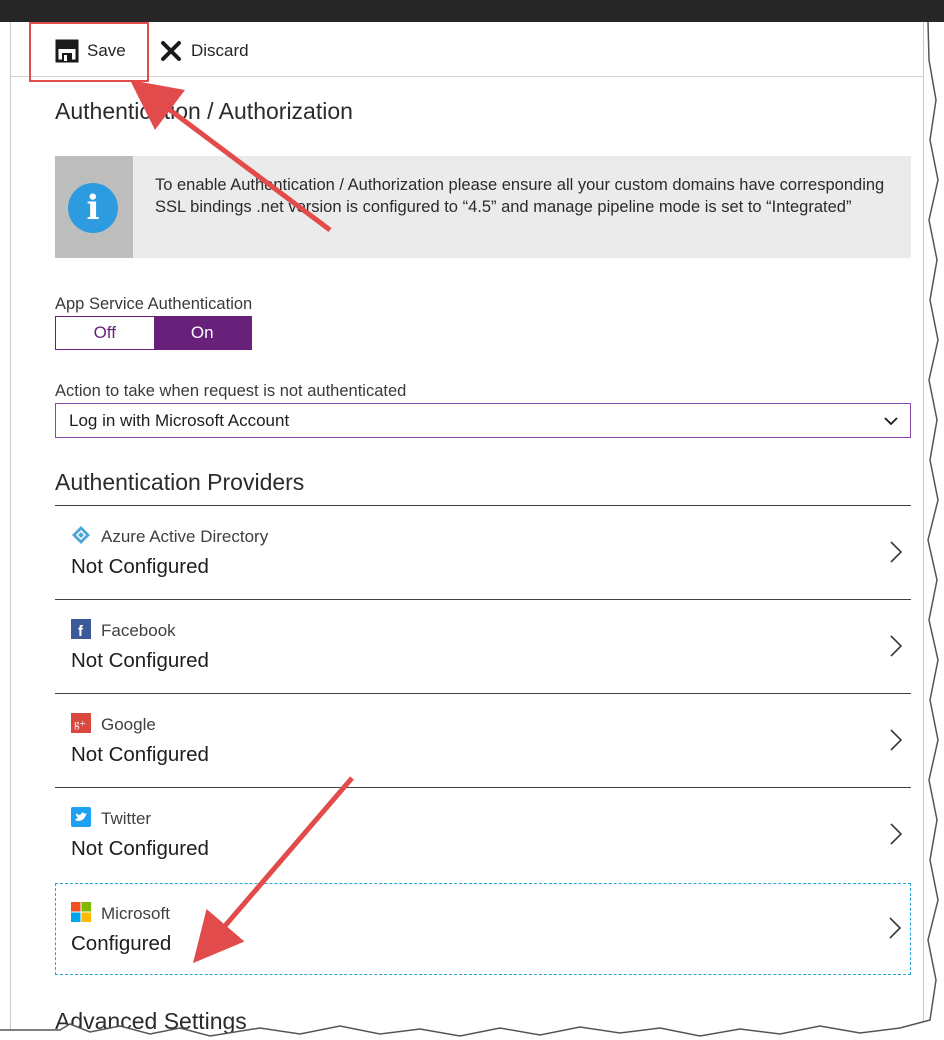  Describe the element at coordinates (483, 834) in the screenshot. I see `provider-twitter: Twitter Not Configured` at that location.